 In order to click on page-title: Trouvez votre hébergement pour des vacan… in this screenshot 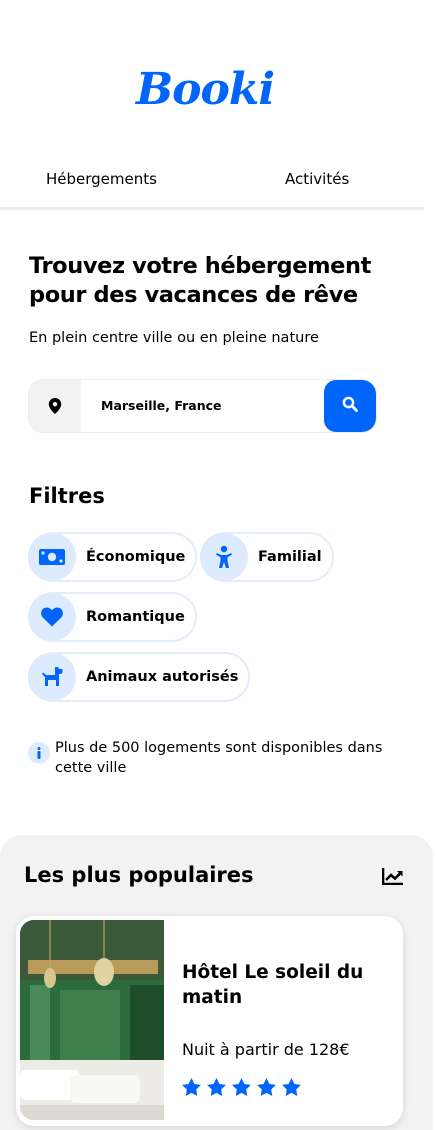, I will do `click(200, 280)`.